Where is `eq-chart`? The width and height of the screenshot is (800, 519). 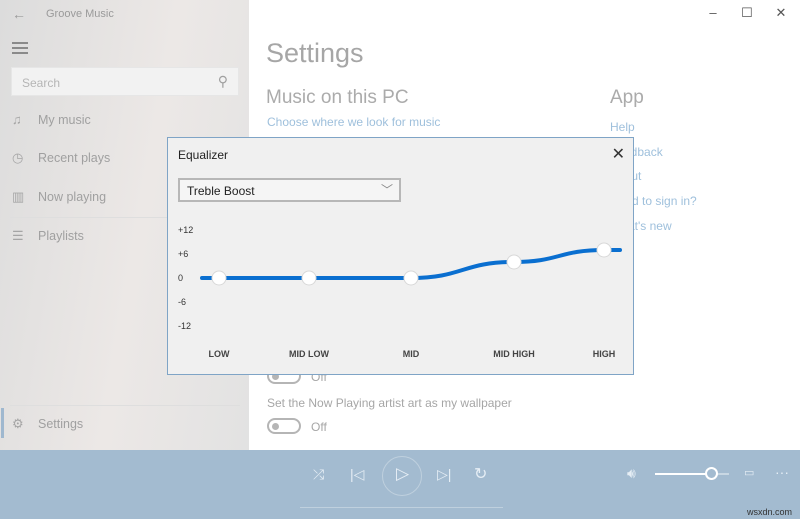 eq-chart is located at coordinates (411, 264).